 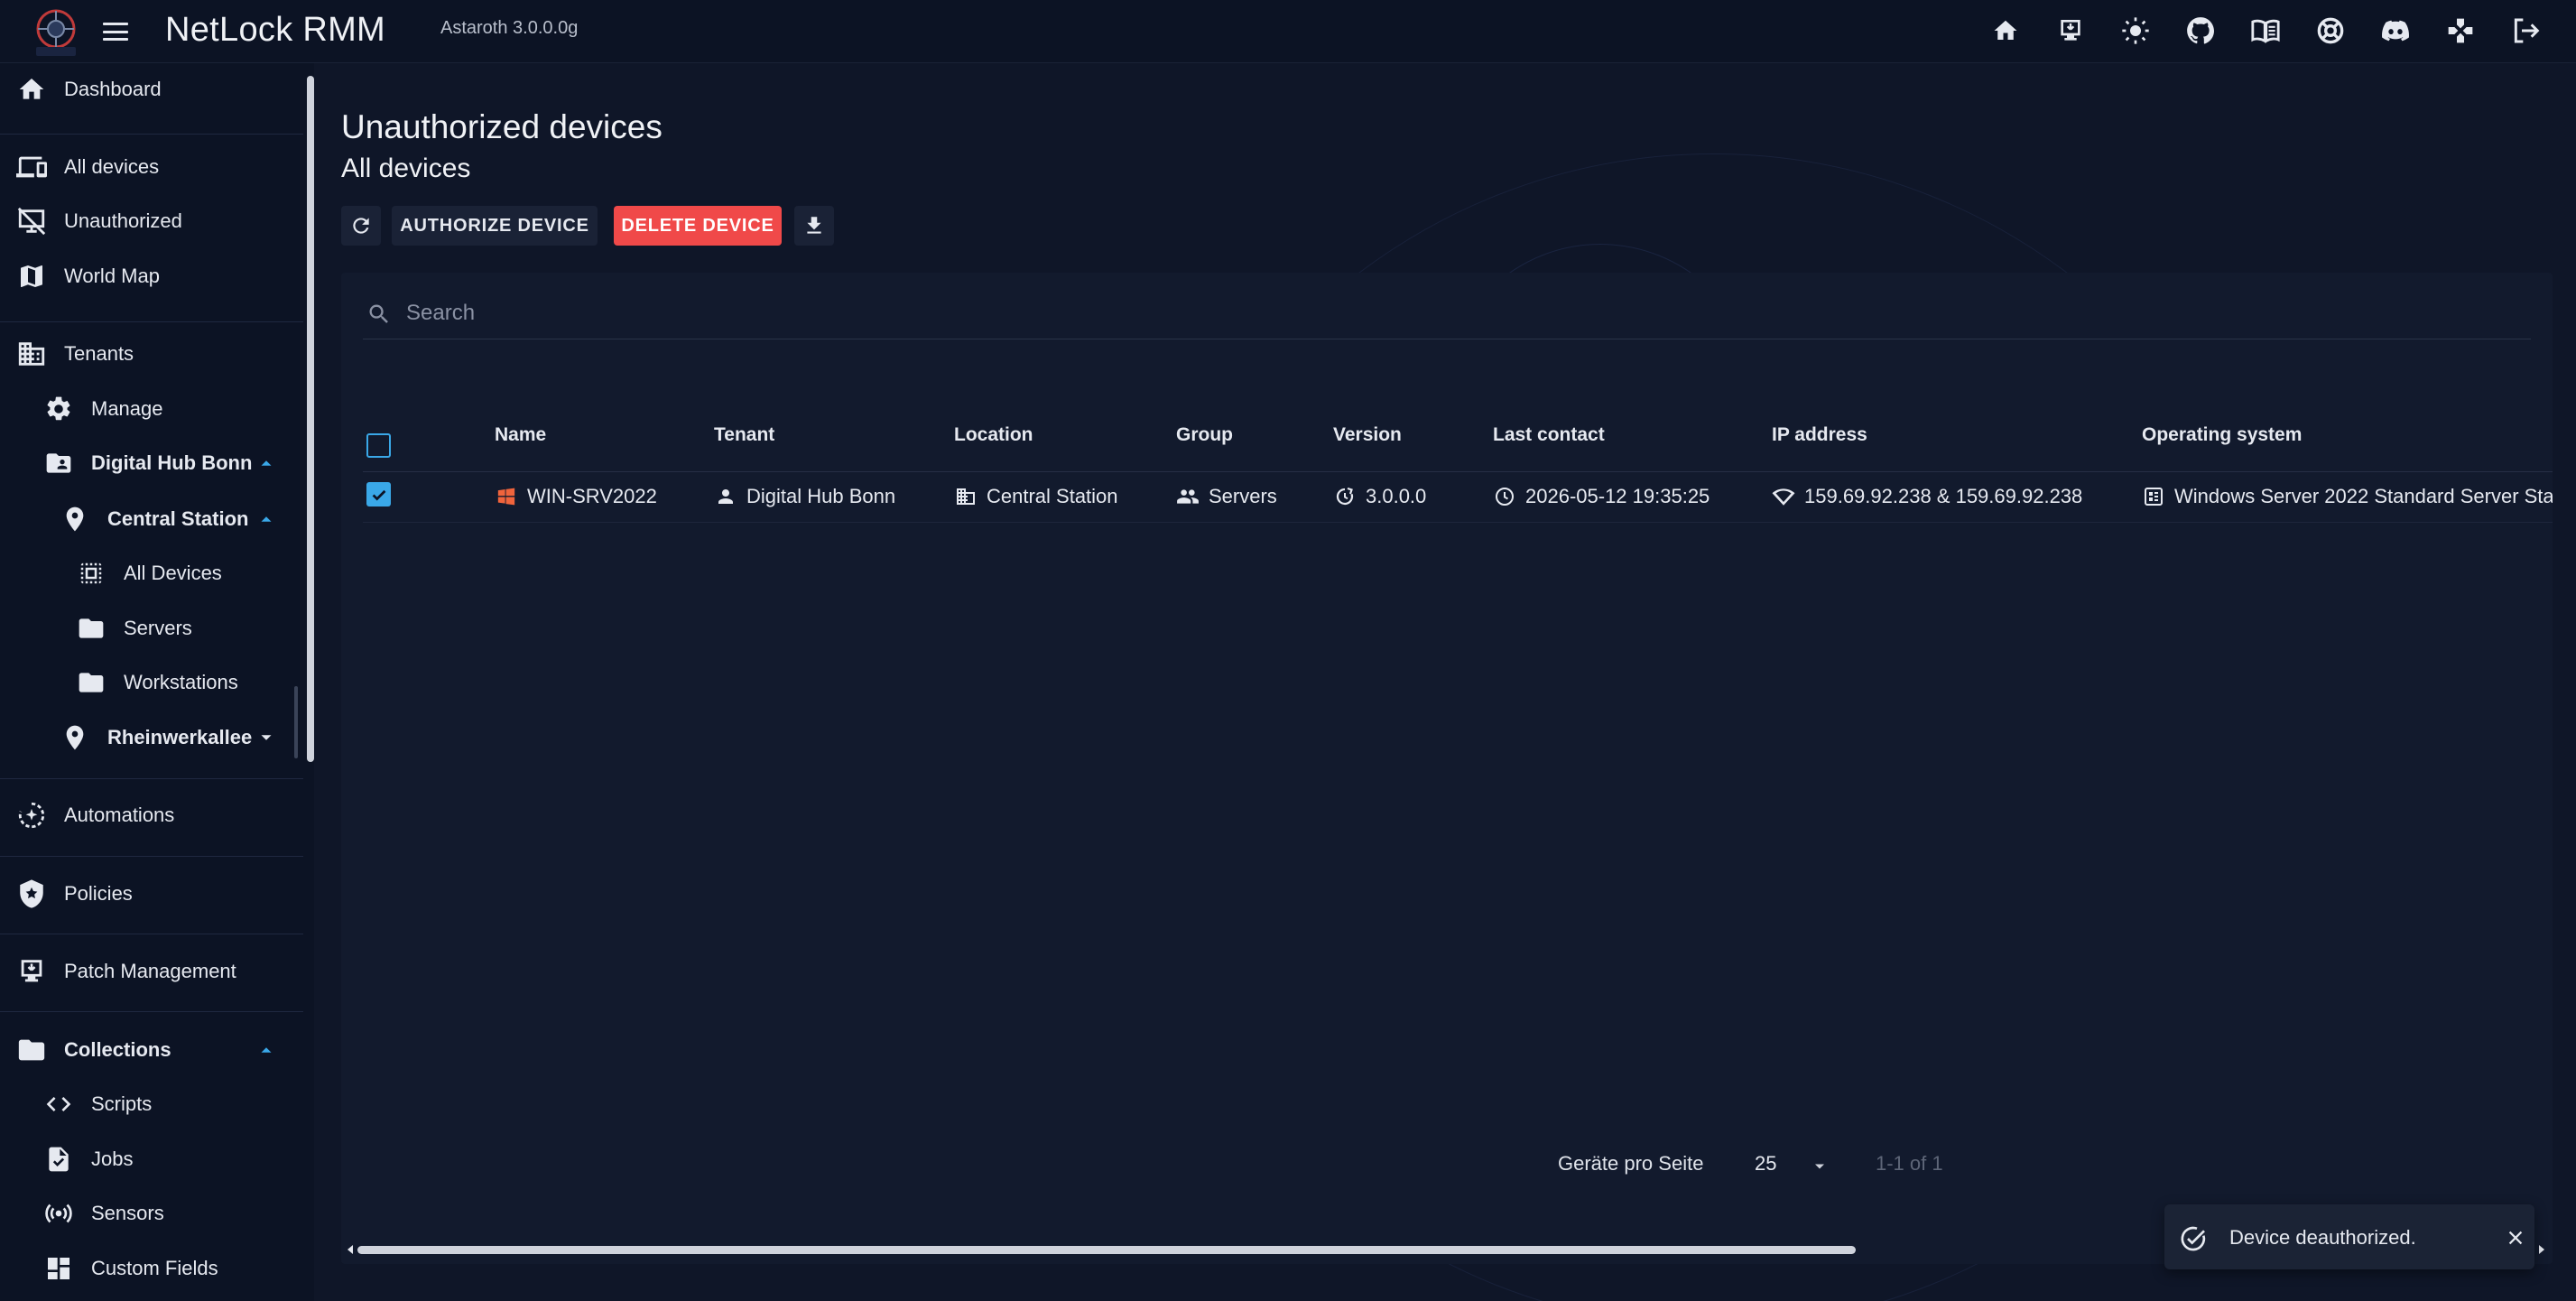 I want to click on sidebar-item-unauthorized: Unauthorized, so click(x=149, y=221).